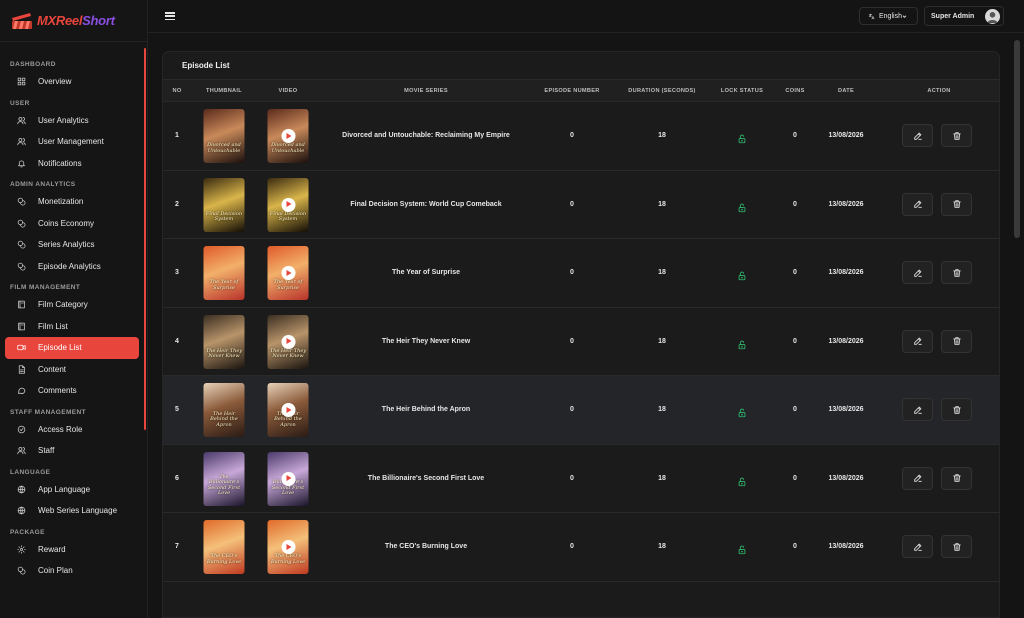  Describe the element at coordinates (72, 164) in the screenshot. I see `sidebar-item-notifications: Notifications` at that location.